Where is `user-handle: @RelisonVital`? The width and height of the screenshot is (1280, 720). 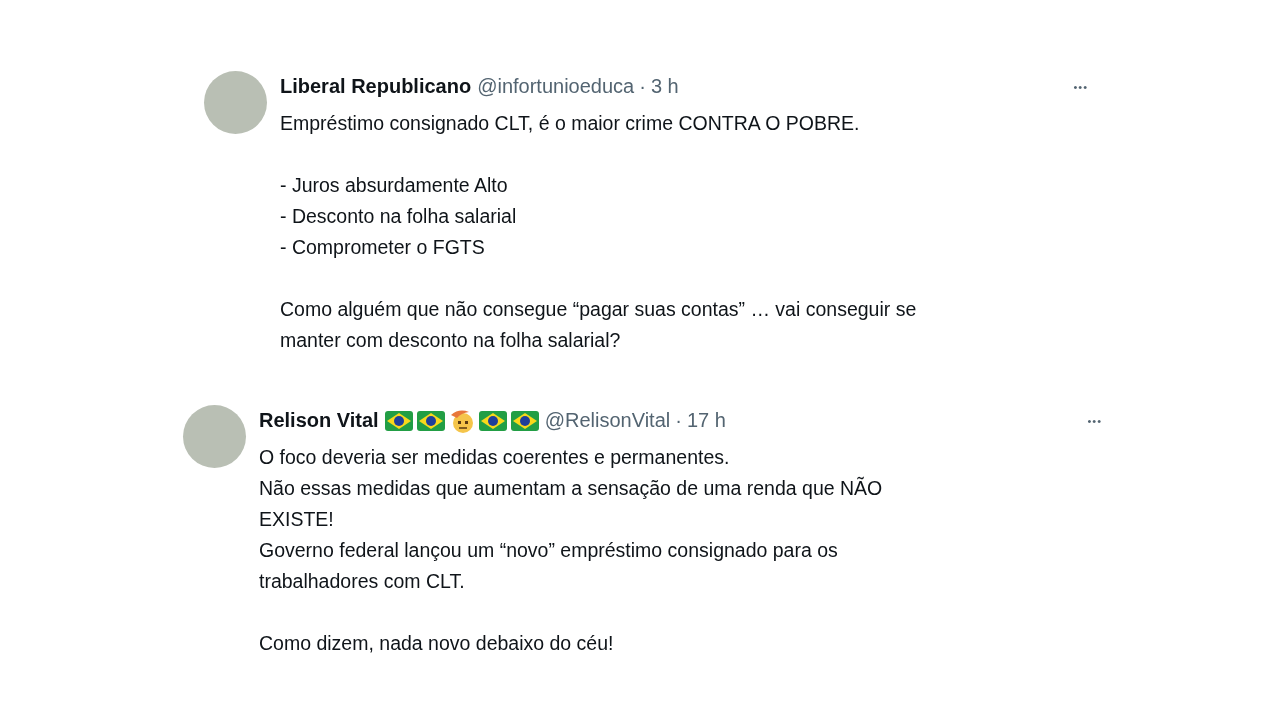 user-handle: @RelisonVital is located at coordinates (607, 420).